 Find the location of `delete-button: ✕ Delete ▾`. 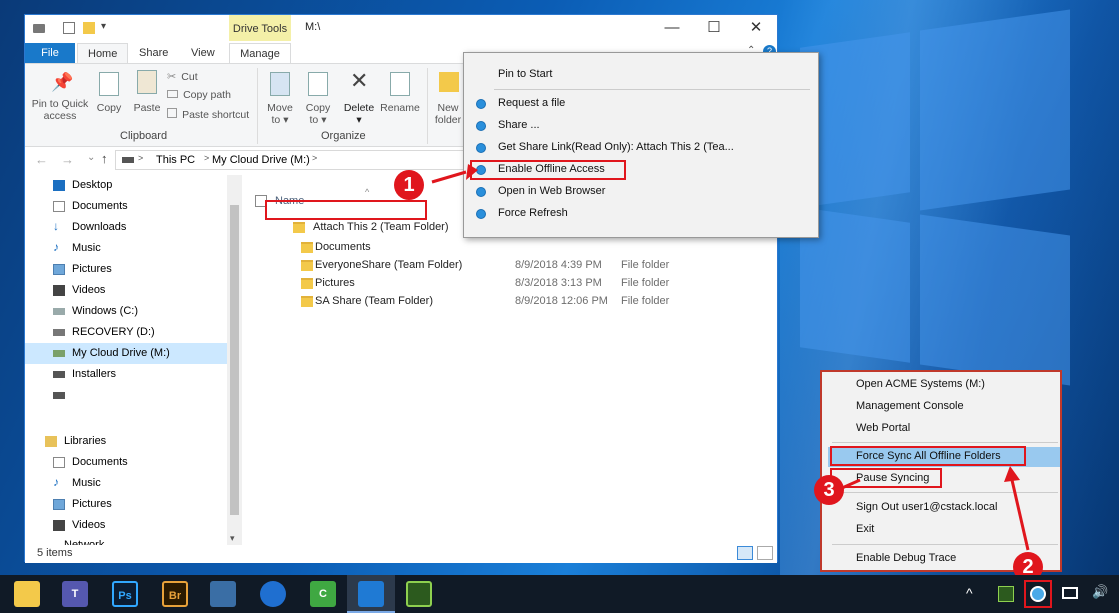

delete-button: ✕ Delete ▾ is located at coordinates (359, 97).